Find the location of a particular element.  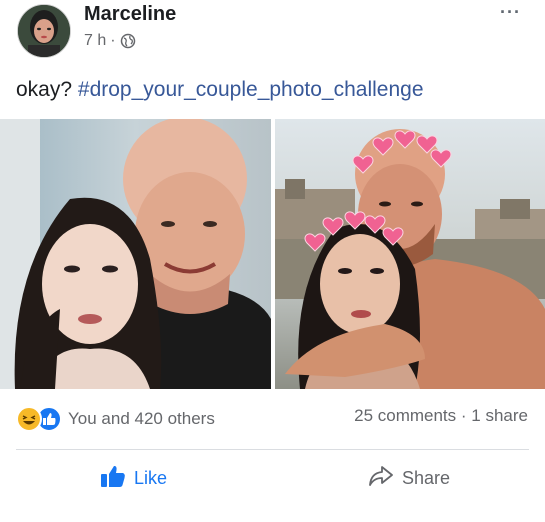

avatar is located at coordinates (44, 31).